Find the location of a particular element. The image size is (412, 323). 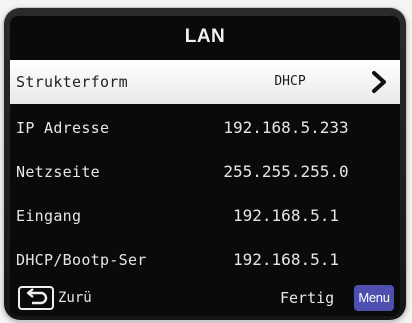

list-row-ip-adresse: IP Adresse 192.168.5.233 is located at coordinates (205, 128).